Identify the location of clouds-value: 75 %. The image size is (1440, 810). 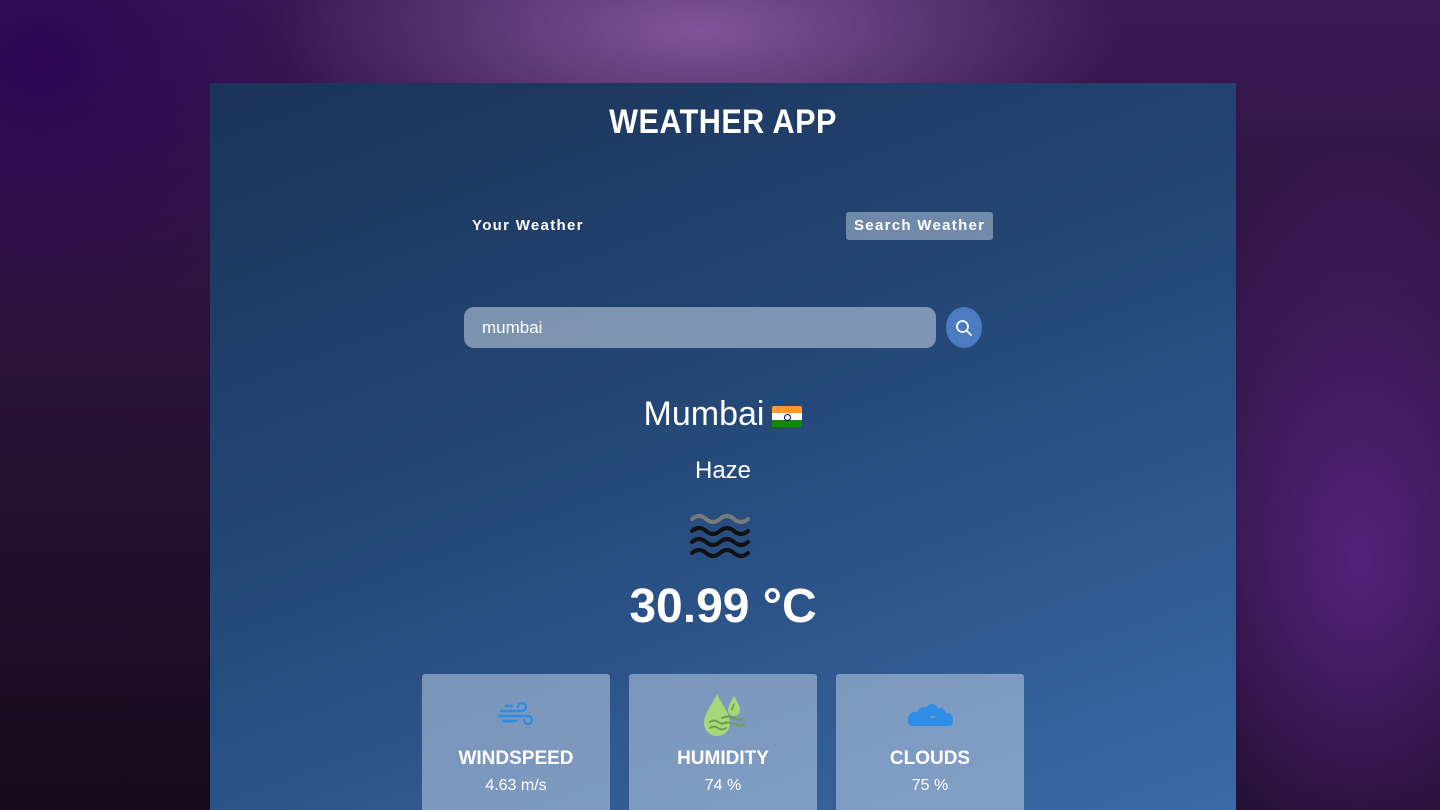
(930, 785).